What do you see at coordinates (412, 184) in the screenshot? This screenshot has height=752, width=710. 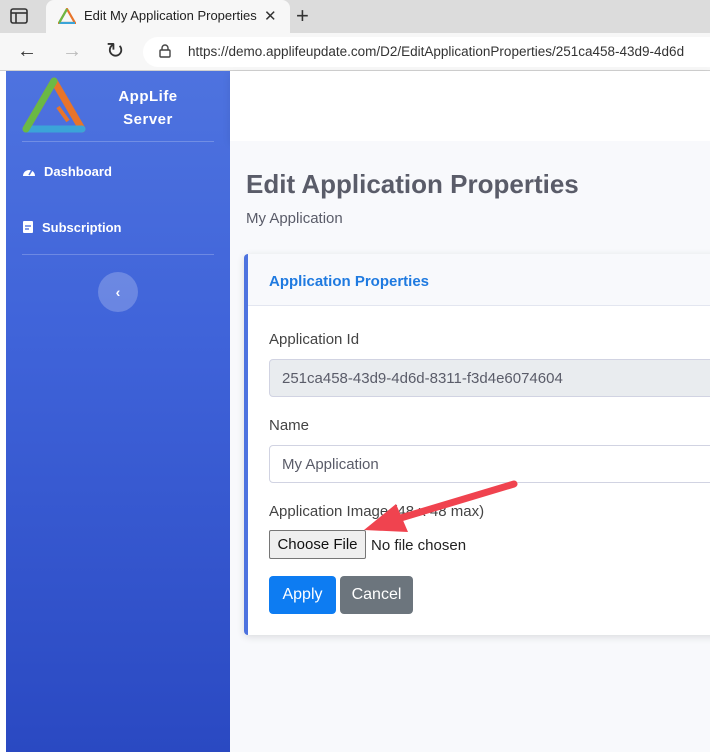 I see `page-title: Edit Application Properties` at bounding box center [412, 184].